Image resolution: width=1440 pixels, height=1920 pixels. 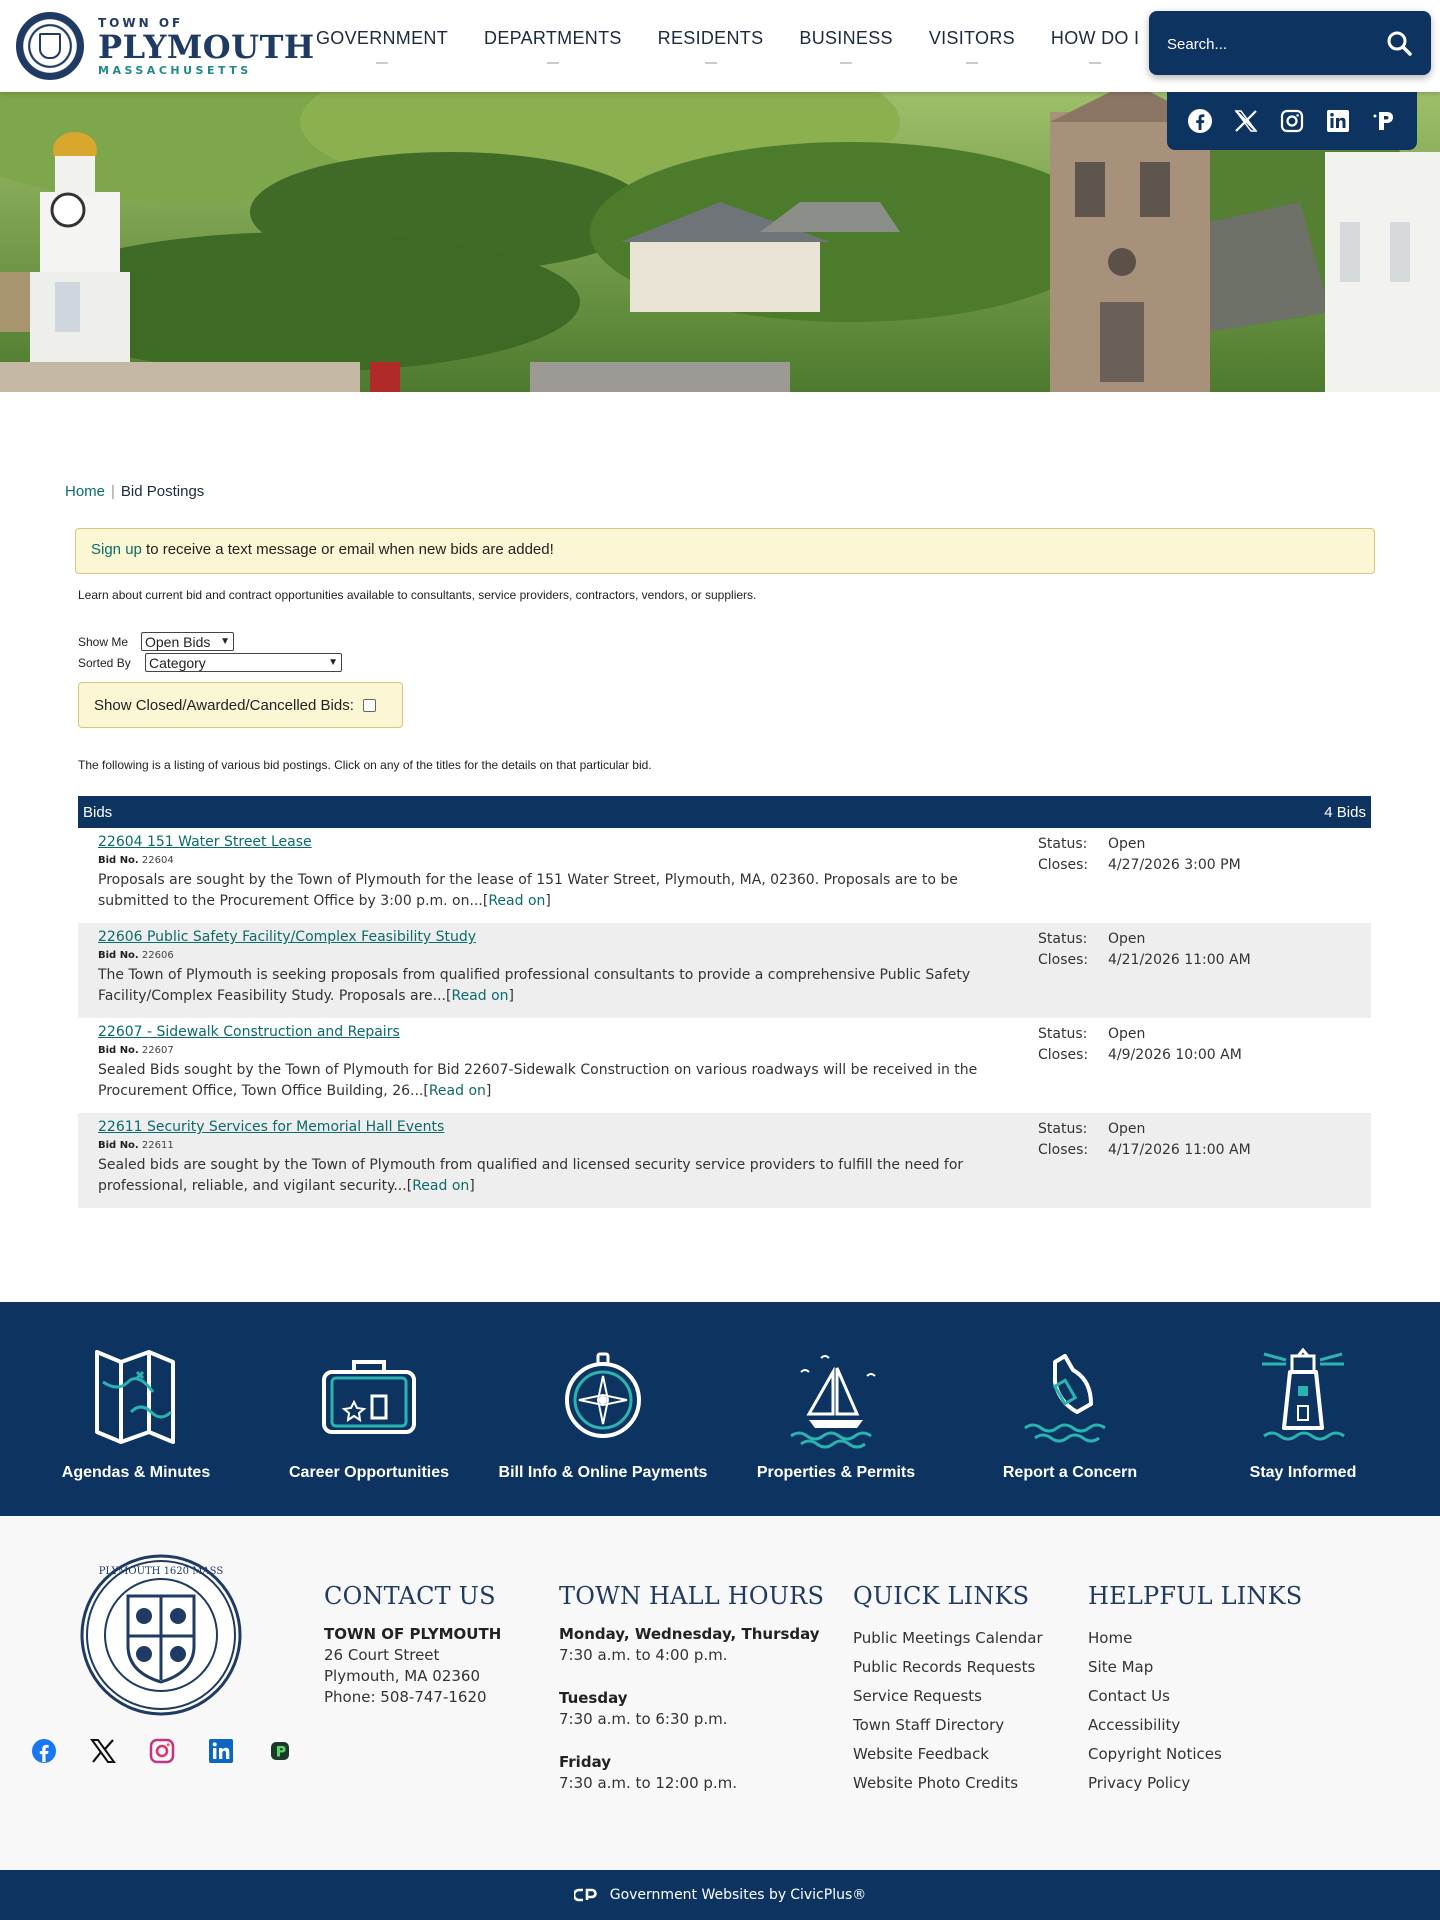 What do you see at coordinates (1175, 1055) in the screenshot?
I see `bid-closes: 4/9/2026 10:00 AM` at bounding box center [1175, 1055].